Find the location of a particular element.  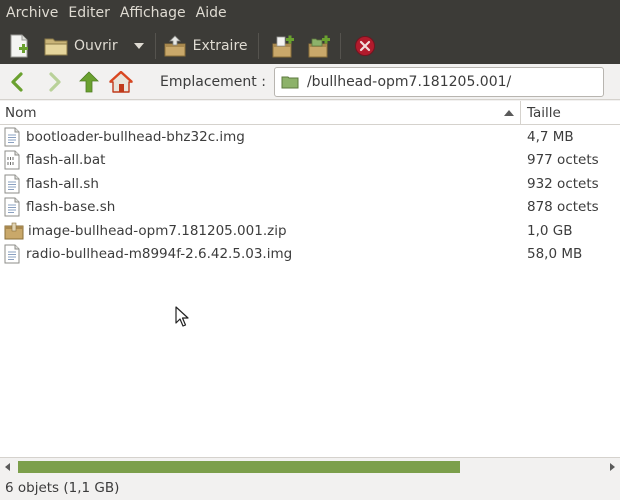

file-size: 878 octets is located at coordinates (563, 207).